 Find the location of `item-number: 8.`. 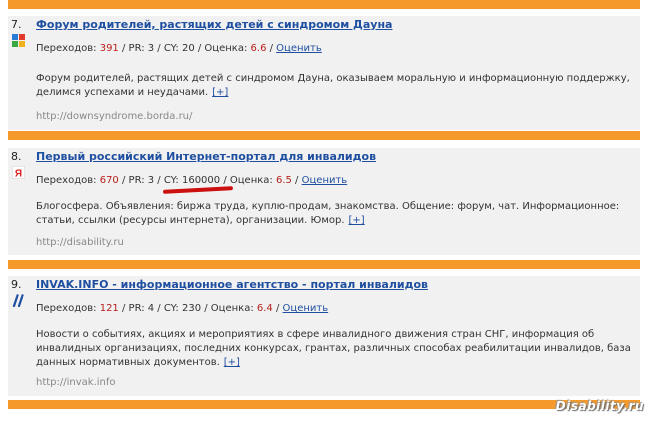

item-number: 8. is located at coordinates (16, 156).